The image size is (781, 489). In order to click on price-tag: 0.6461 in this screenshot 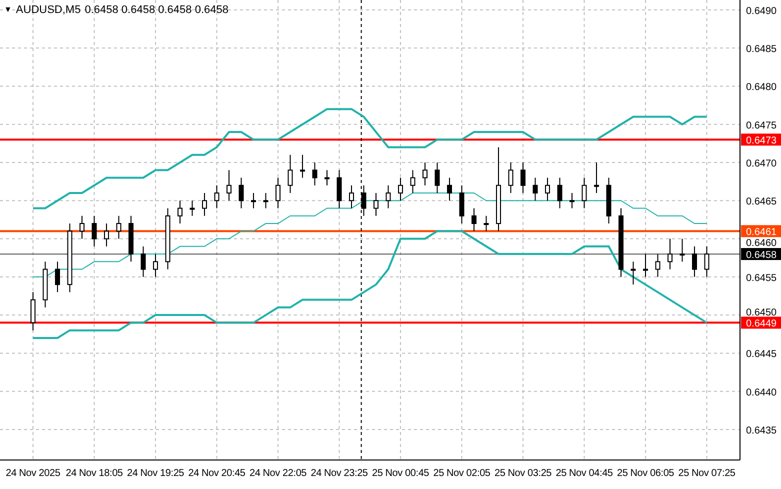, I will do `click(761, 231)`.